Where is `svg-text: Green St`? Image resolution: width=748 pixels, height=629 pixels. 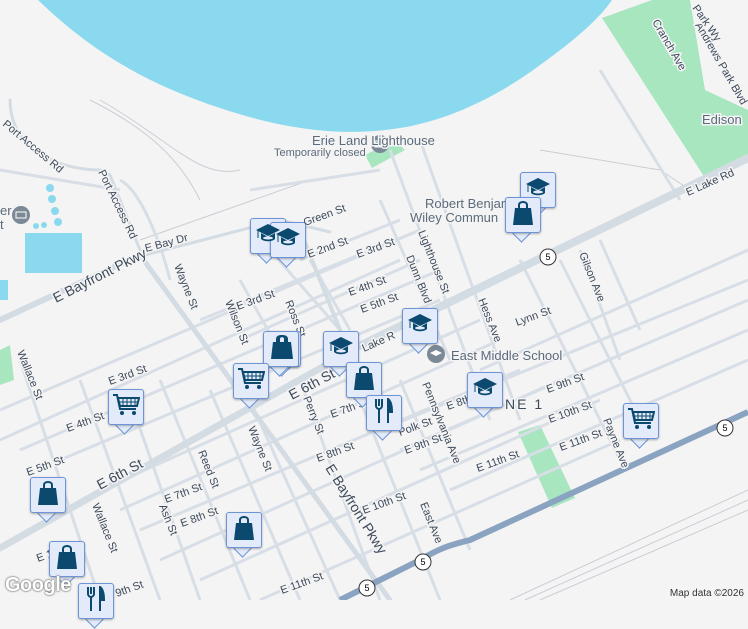 svg-text: Green St is located at coordinates (324, 215).